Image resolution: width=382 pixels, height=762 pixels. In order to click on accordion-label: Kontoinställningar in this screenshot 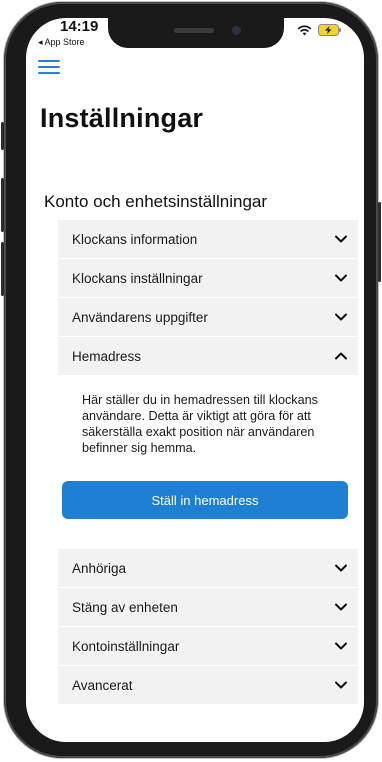, I will do `click(126, 646)`.